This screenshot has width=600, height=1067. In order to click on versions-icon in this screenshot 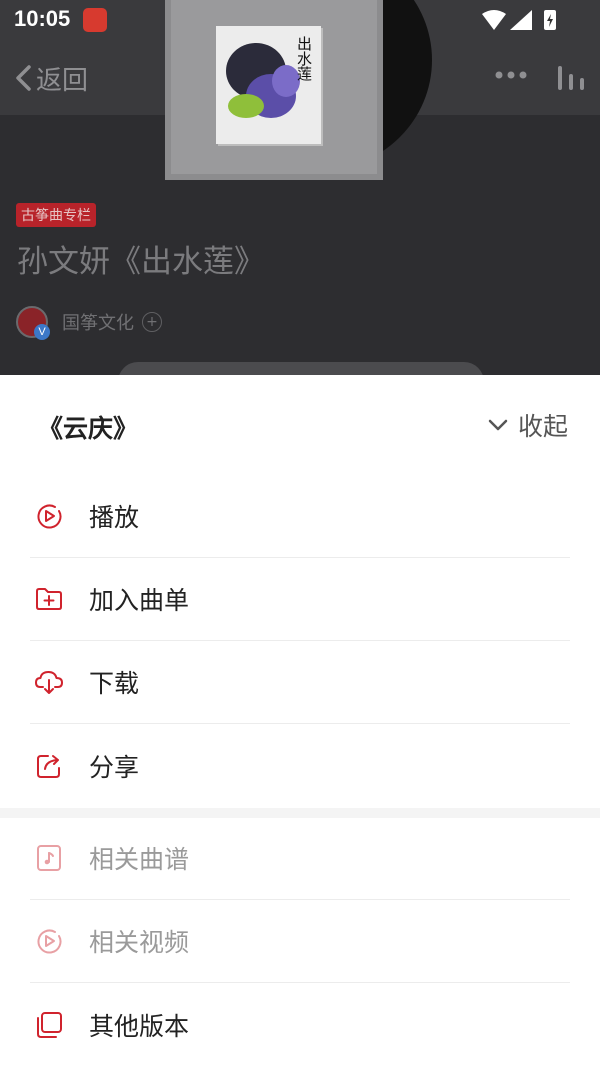, I will do `click(49, 1025)`.